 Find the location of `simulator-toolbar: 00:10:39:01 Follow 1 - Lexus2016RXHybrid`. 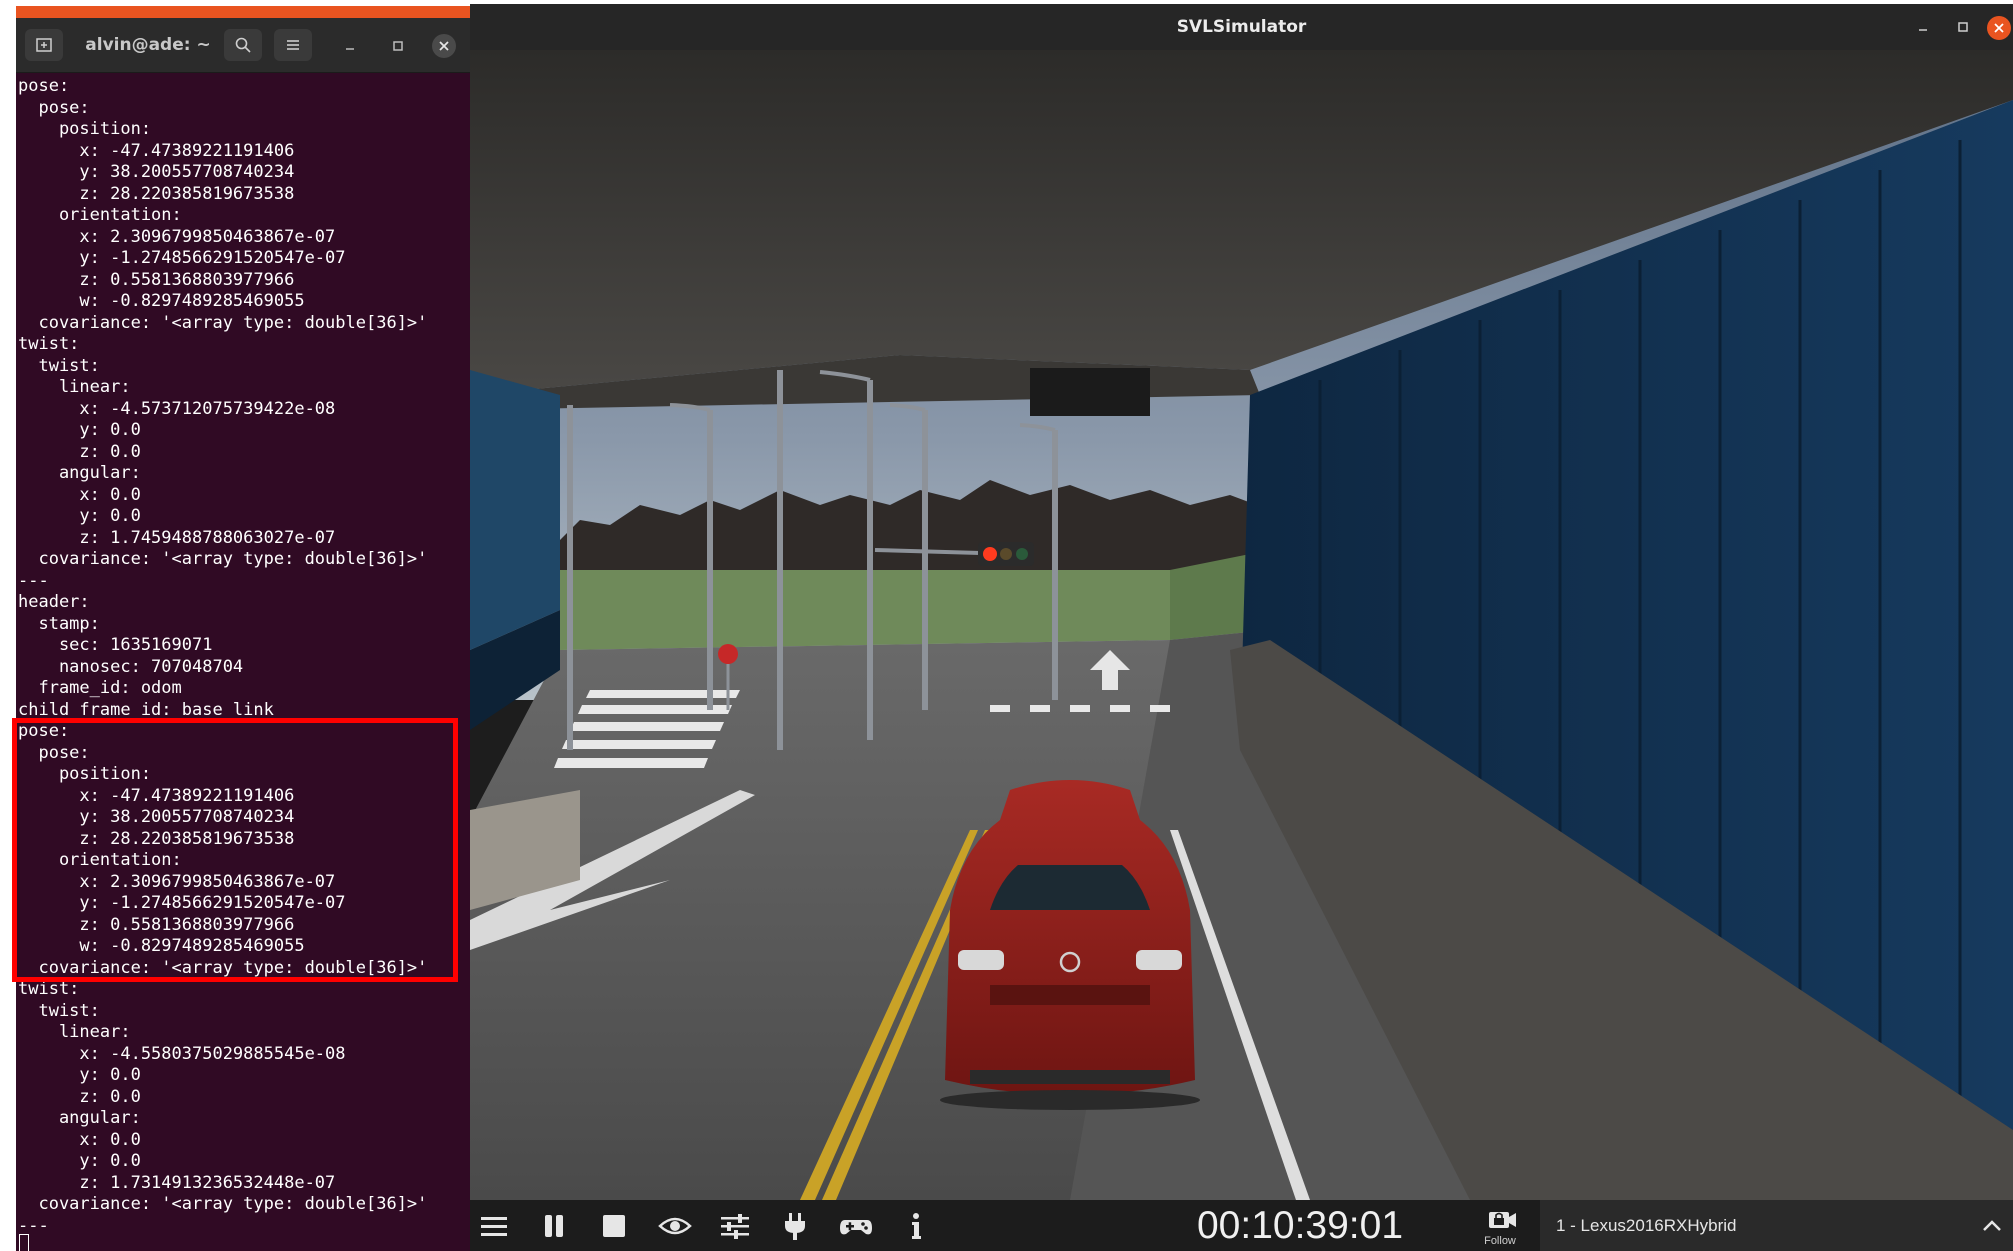

simulator-toolbar: 00:10:39:01 Follow 1 - Lexus2016RXHybrid is located at coordinates (1241, 1225).